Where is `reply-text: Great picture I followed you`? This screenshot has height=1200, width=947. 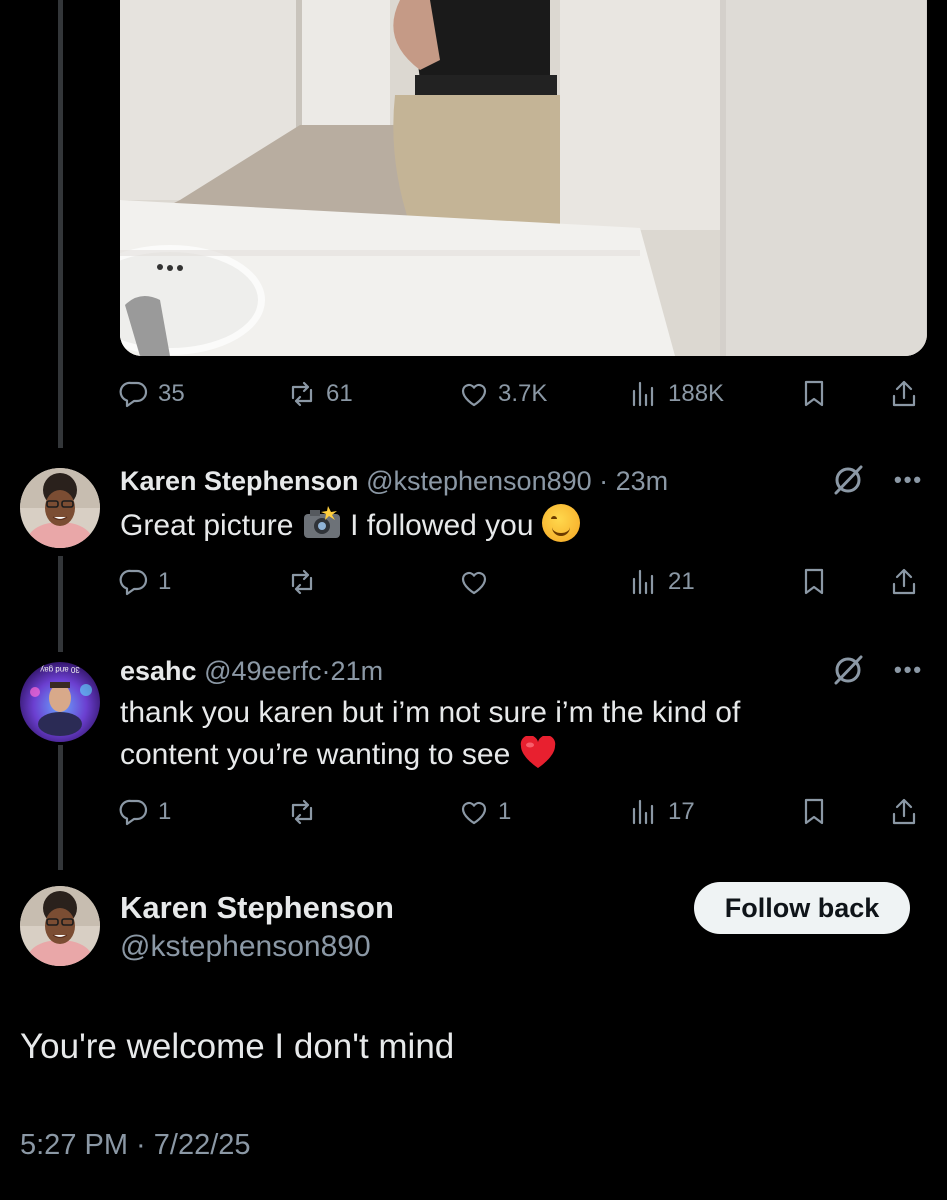 reply-text: Great picture I followed you is located at coordinates (480, 525).